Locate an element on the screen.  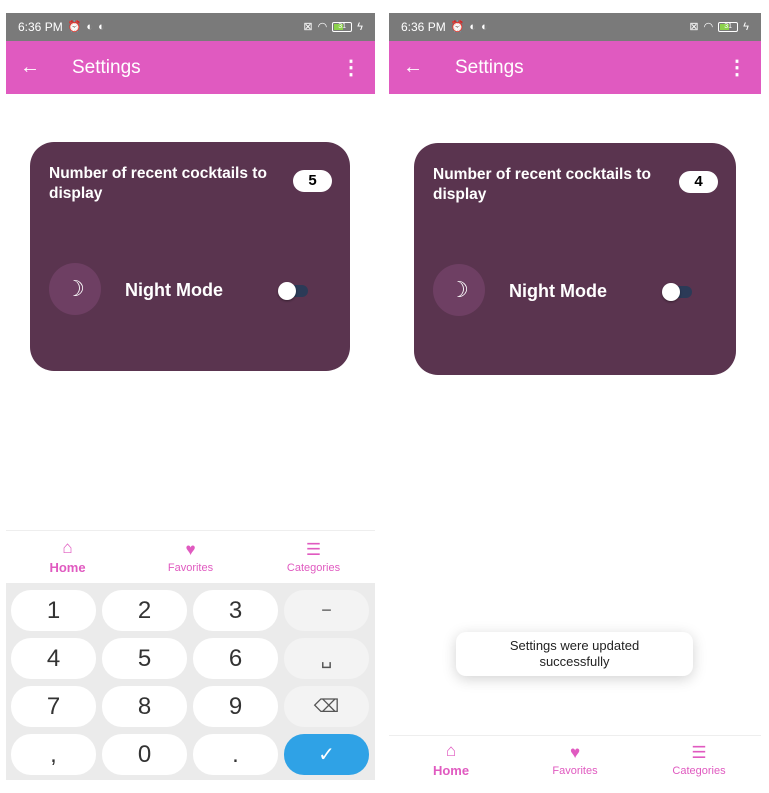
key-4: 4 is located at coordinates (53, 658).